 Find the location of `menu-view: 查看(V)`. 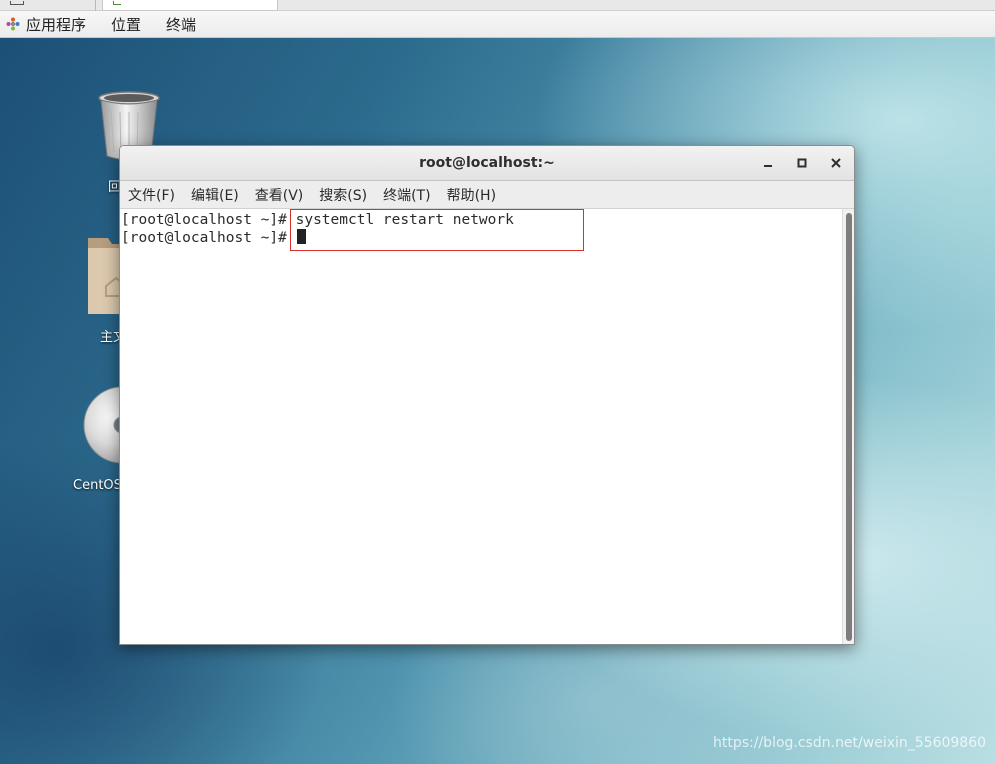

menu-view: 查看(V) is located at coordinates (279, 195).